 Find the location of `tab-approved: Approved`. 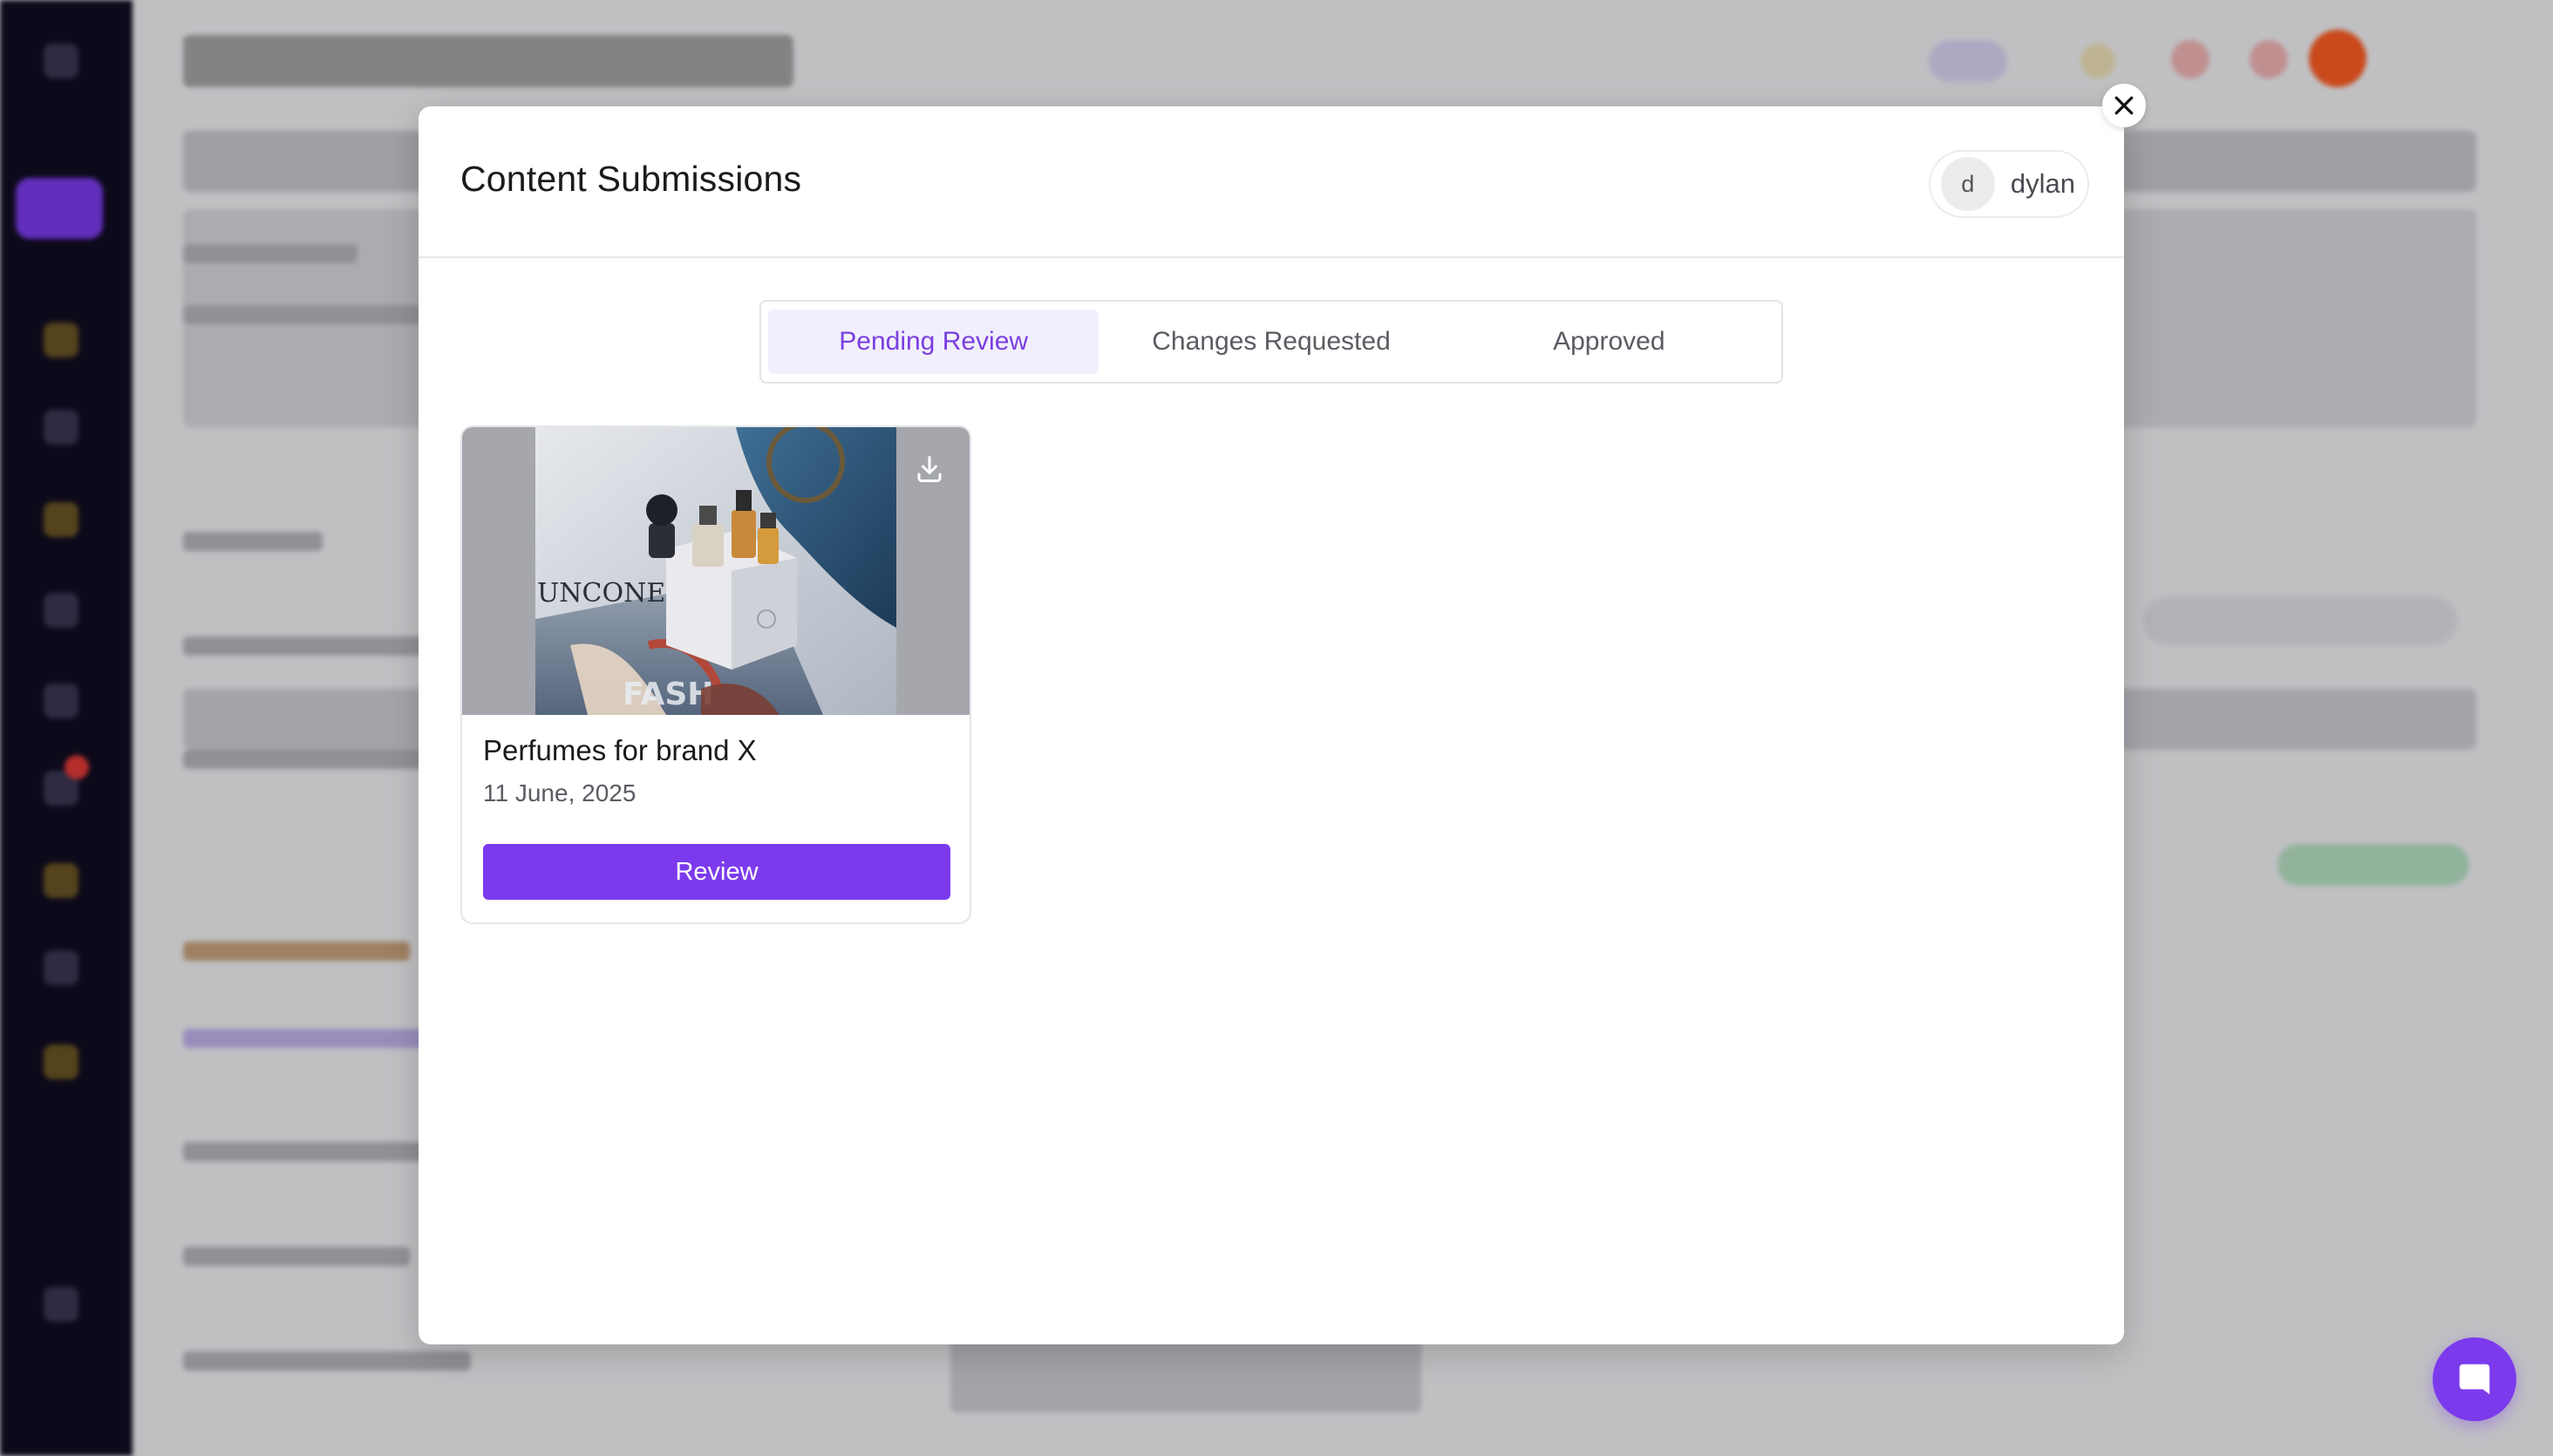

tab-approved: Approved is located at coordinates (1609, 342).